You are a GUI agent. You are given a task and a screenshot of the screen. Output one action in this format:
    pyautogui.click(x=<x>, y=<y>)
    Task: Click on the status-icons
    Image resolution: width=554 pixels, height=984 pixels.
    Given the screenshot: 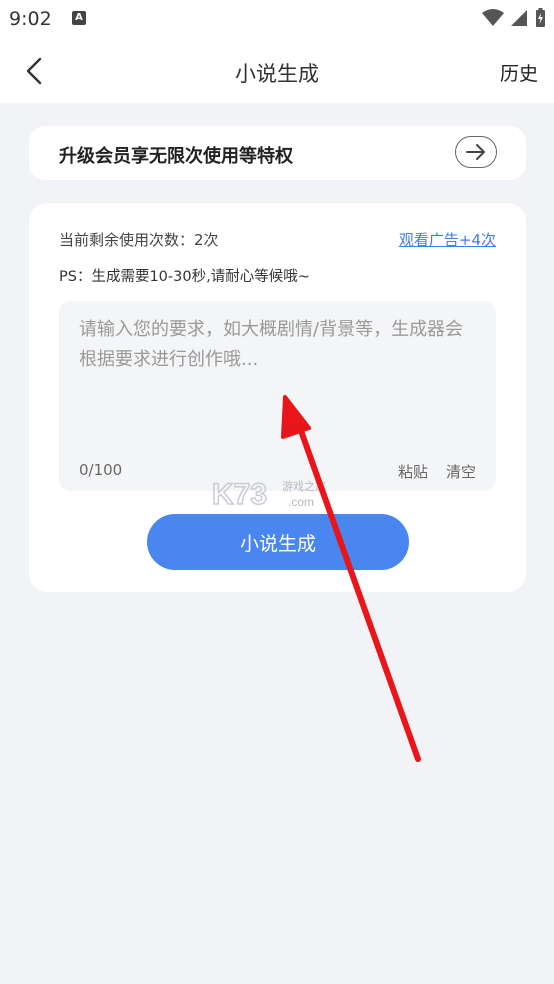 What is the action you would take?
    pyautogui.click(x=514, y=18)
    